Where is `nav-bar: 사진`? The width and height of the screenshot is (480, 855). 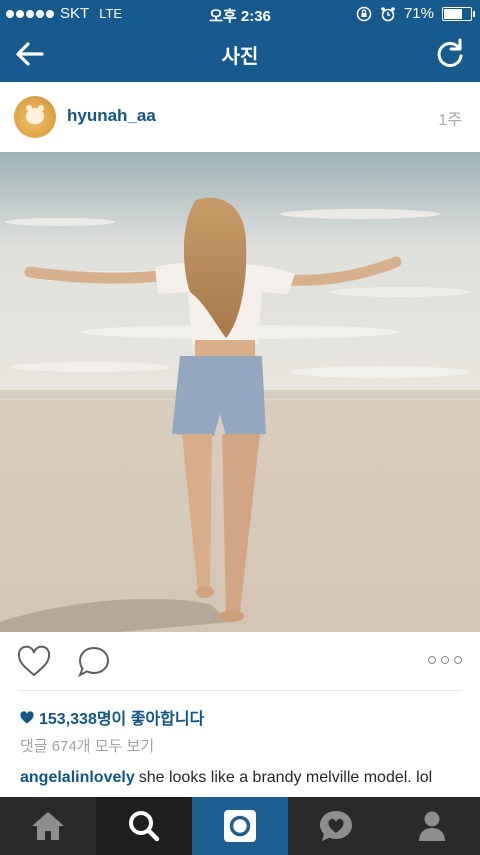
nav-bar: 사진 is located at coordinates (240, 55).